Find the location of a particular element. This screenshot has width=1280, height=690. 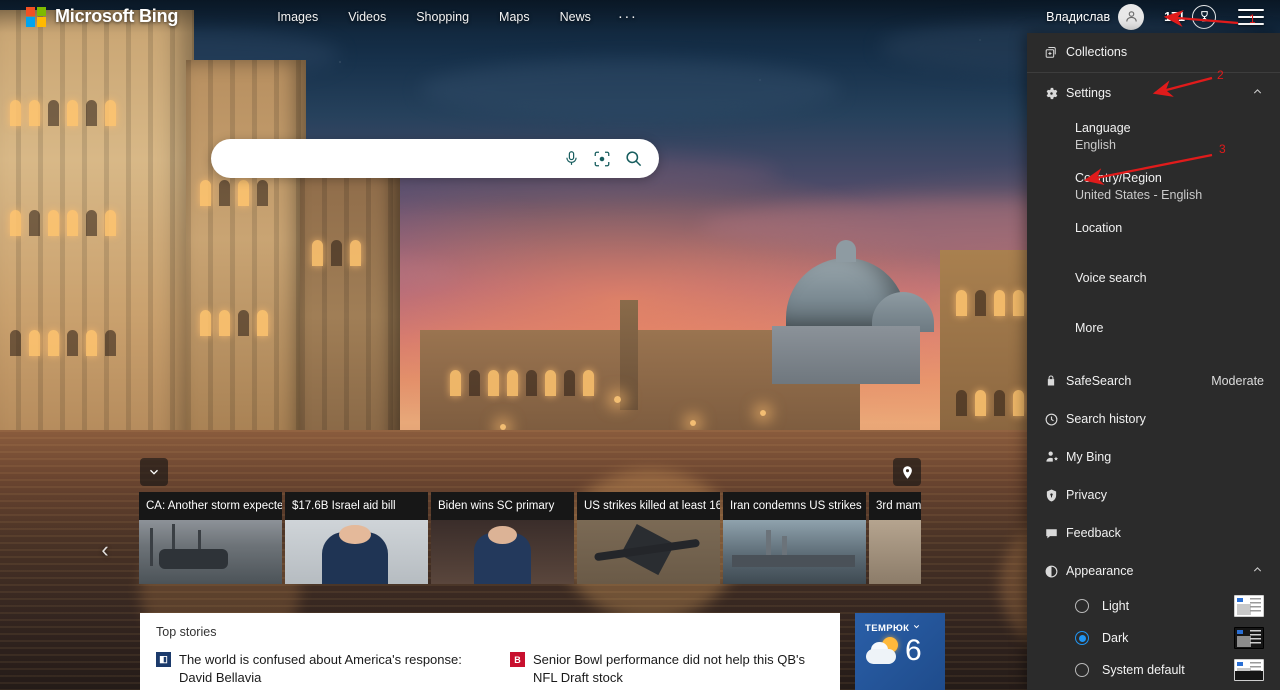

search-box is located at coordinates (435, 158).